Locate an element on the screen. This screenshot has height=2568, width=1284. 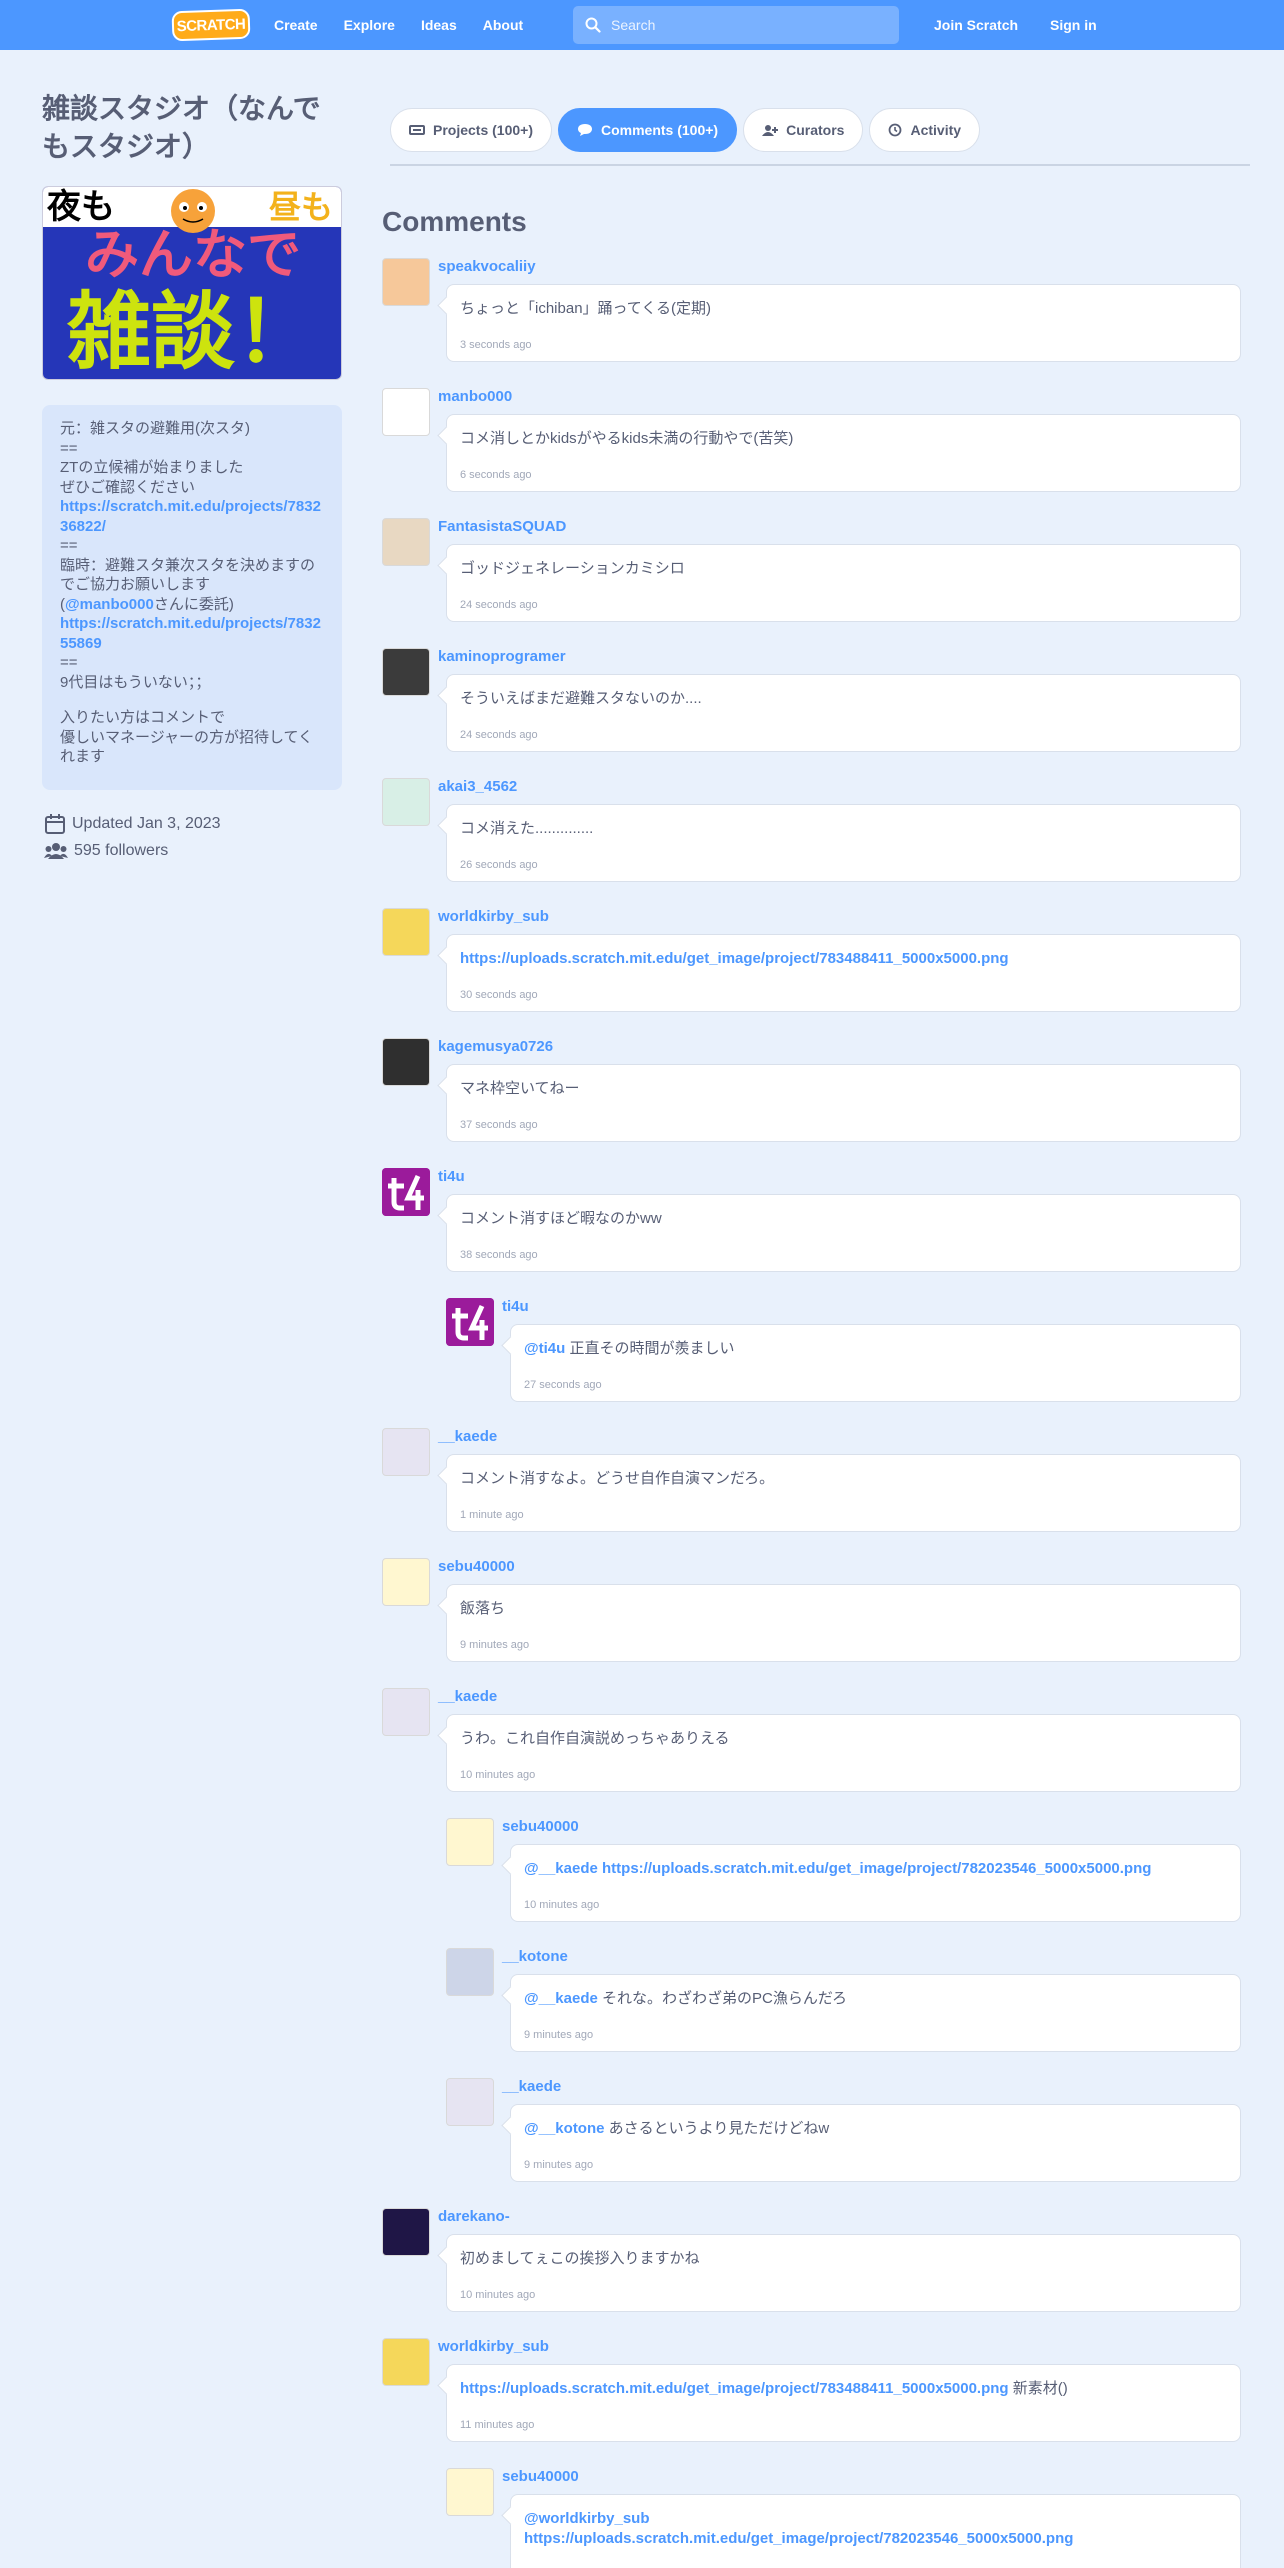
comment-body: うわ。これ自作自演説めっちゃありえる 10 minutes ago is located at coordinates (843, 1753).